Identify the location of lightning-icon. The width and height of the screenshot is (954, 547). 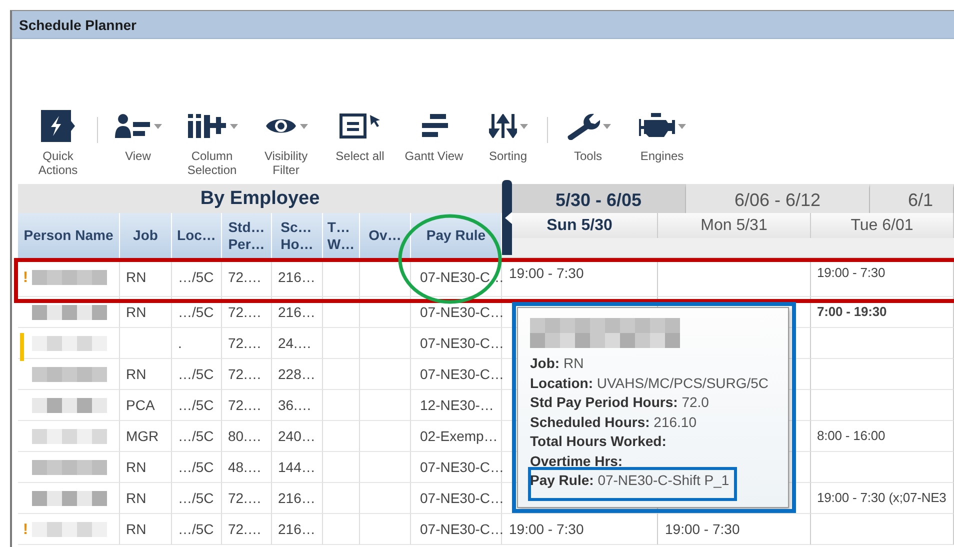
(58, 126).